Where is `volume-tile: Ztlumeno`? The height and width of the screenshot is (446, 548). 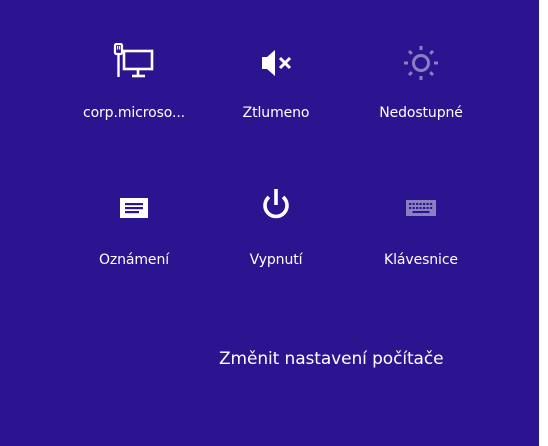
volume-tile: Ztlumeno is located at coordinates (276, 93).